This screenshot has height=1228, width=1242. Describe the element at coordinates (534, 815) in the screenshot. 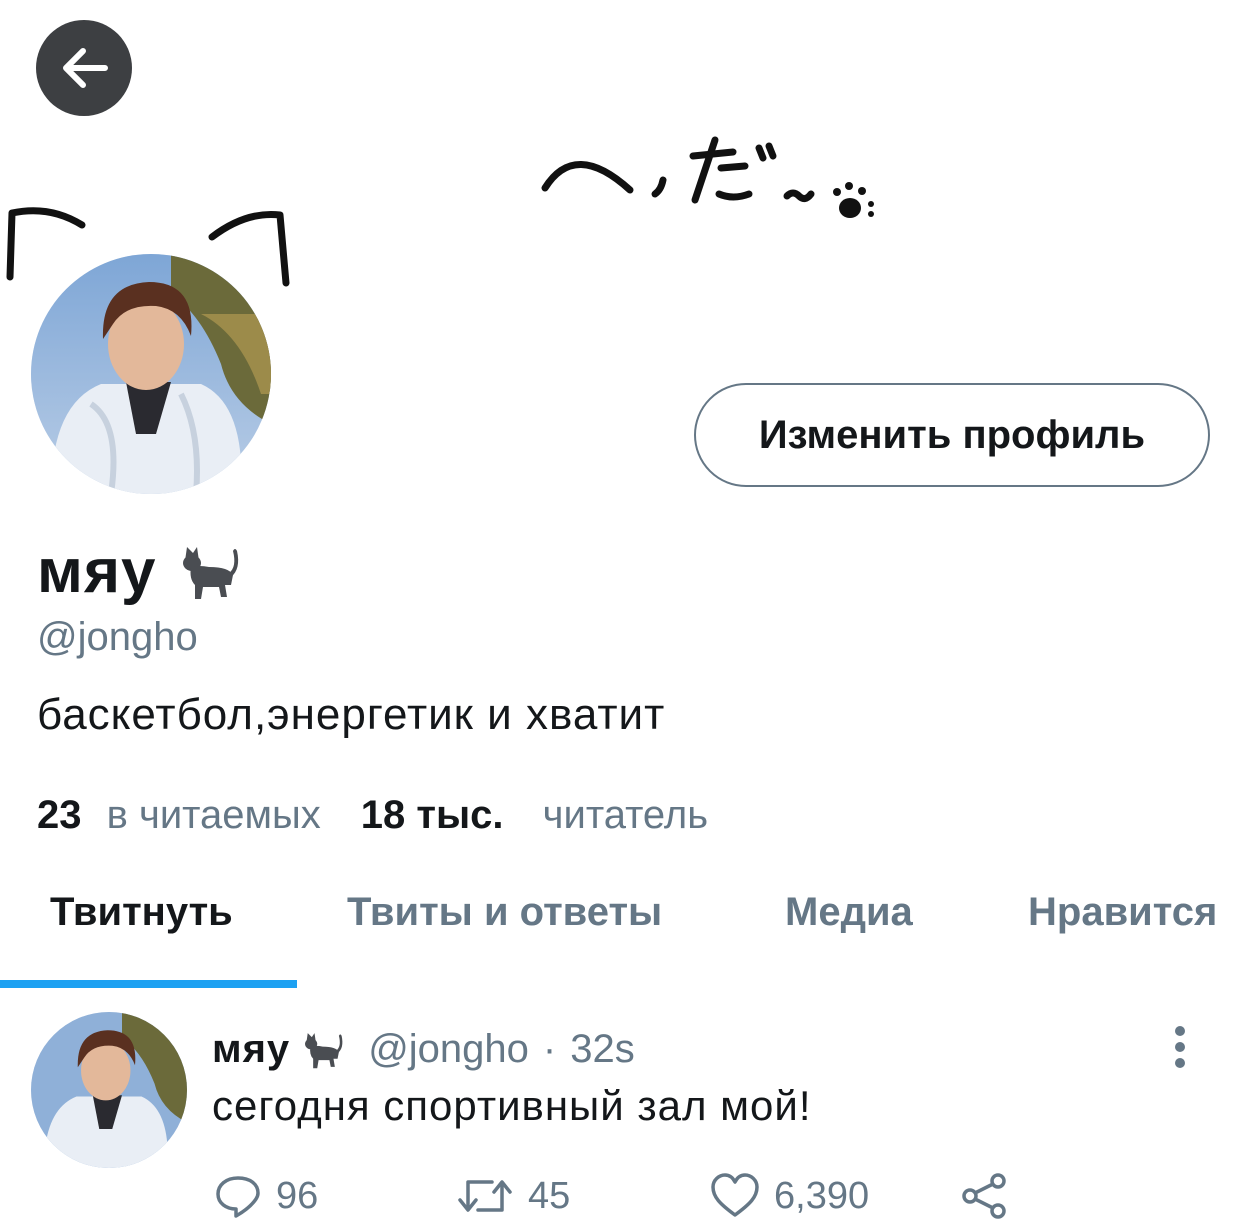

I see `followers-stat: 18 тыс. читатель` at that location.